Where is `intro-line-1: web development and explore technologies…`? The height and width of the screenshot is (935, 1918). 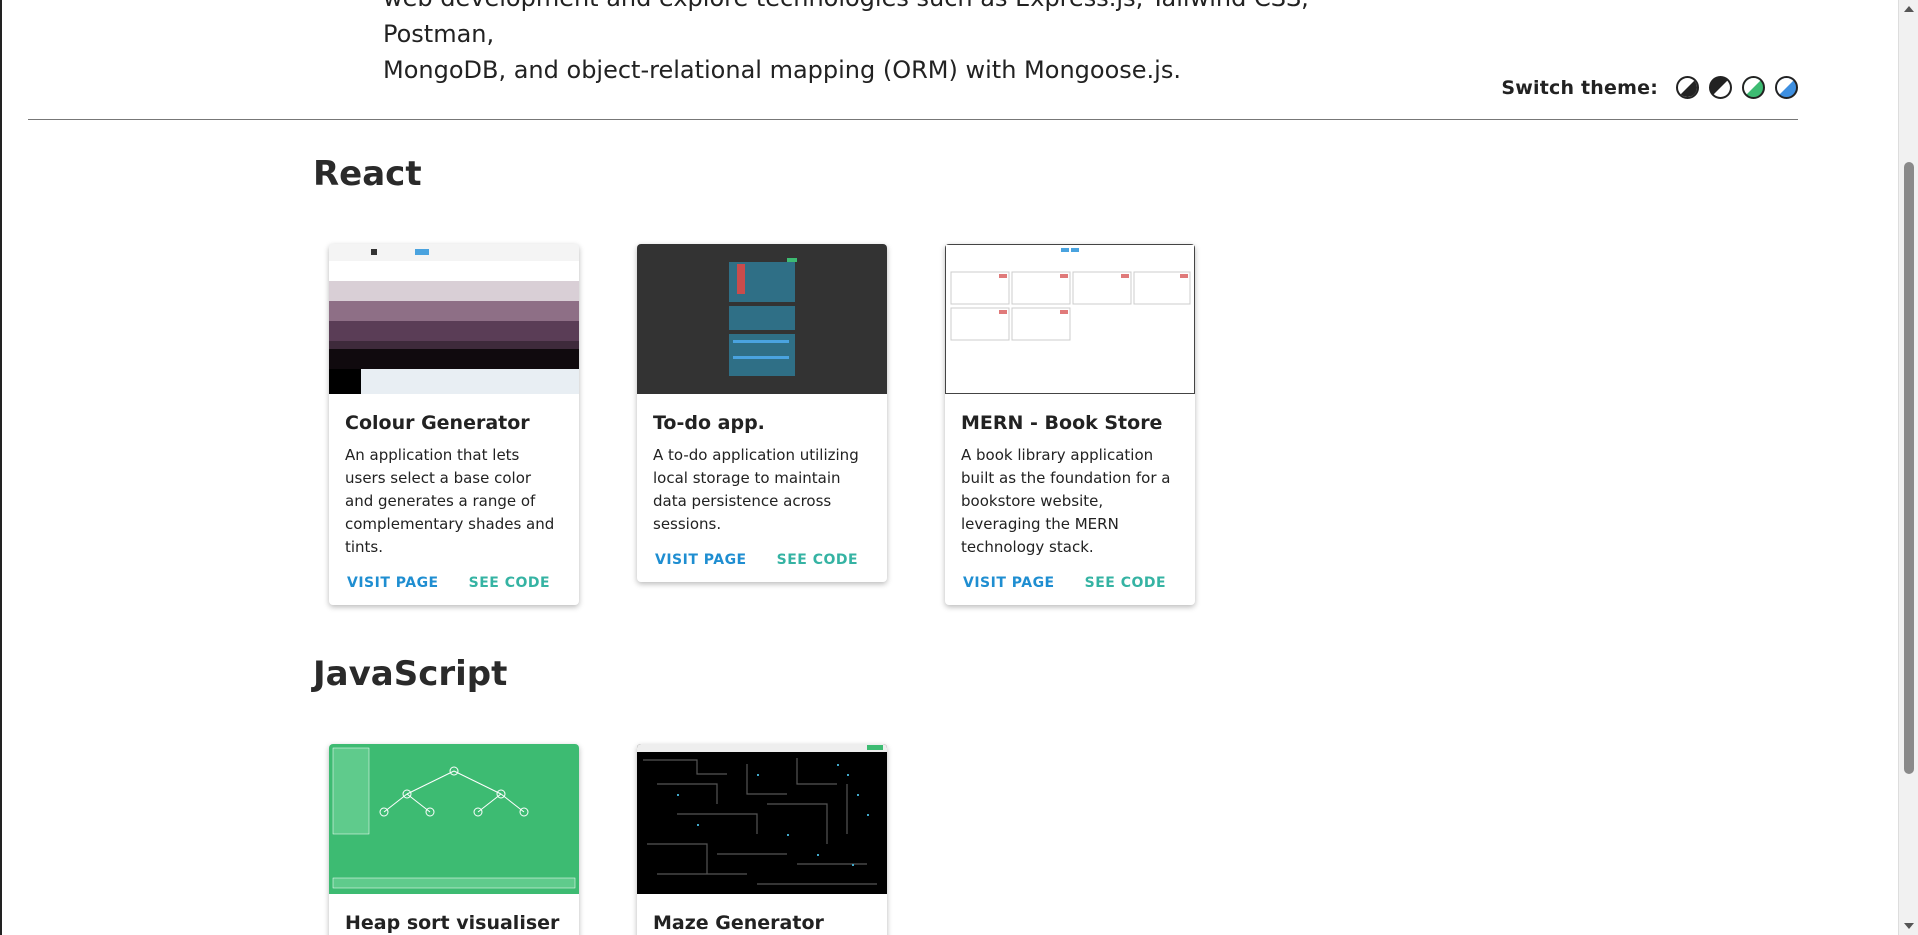 intro-line-1: web development and explore technologies… is located at coordinates (846, 24).